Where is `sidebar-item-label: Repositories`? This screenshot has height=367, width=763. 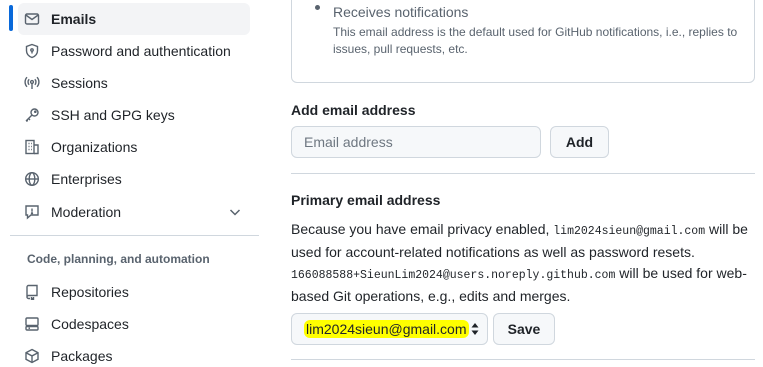
sidebar-item-label: Repositories is located at coordinates (90, 292).